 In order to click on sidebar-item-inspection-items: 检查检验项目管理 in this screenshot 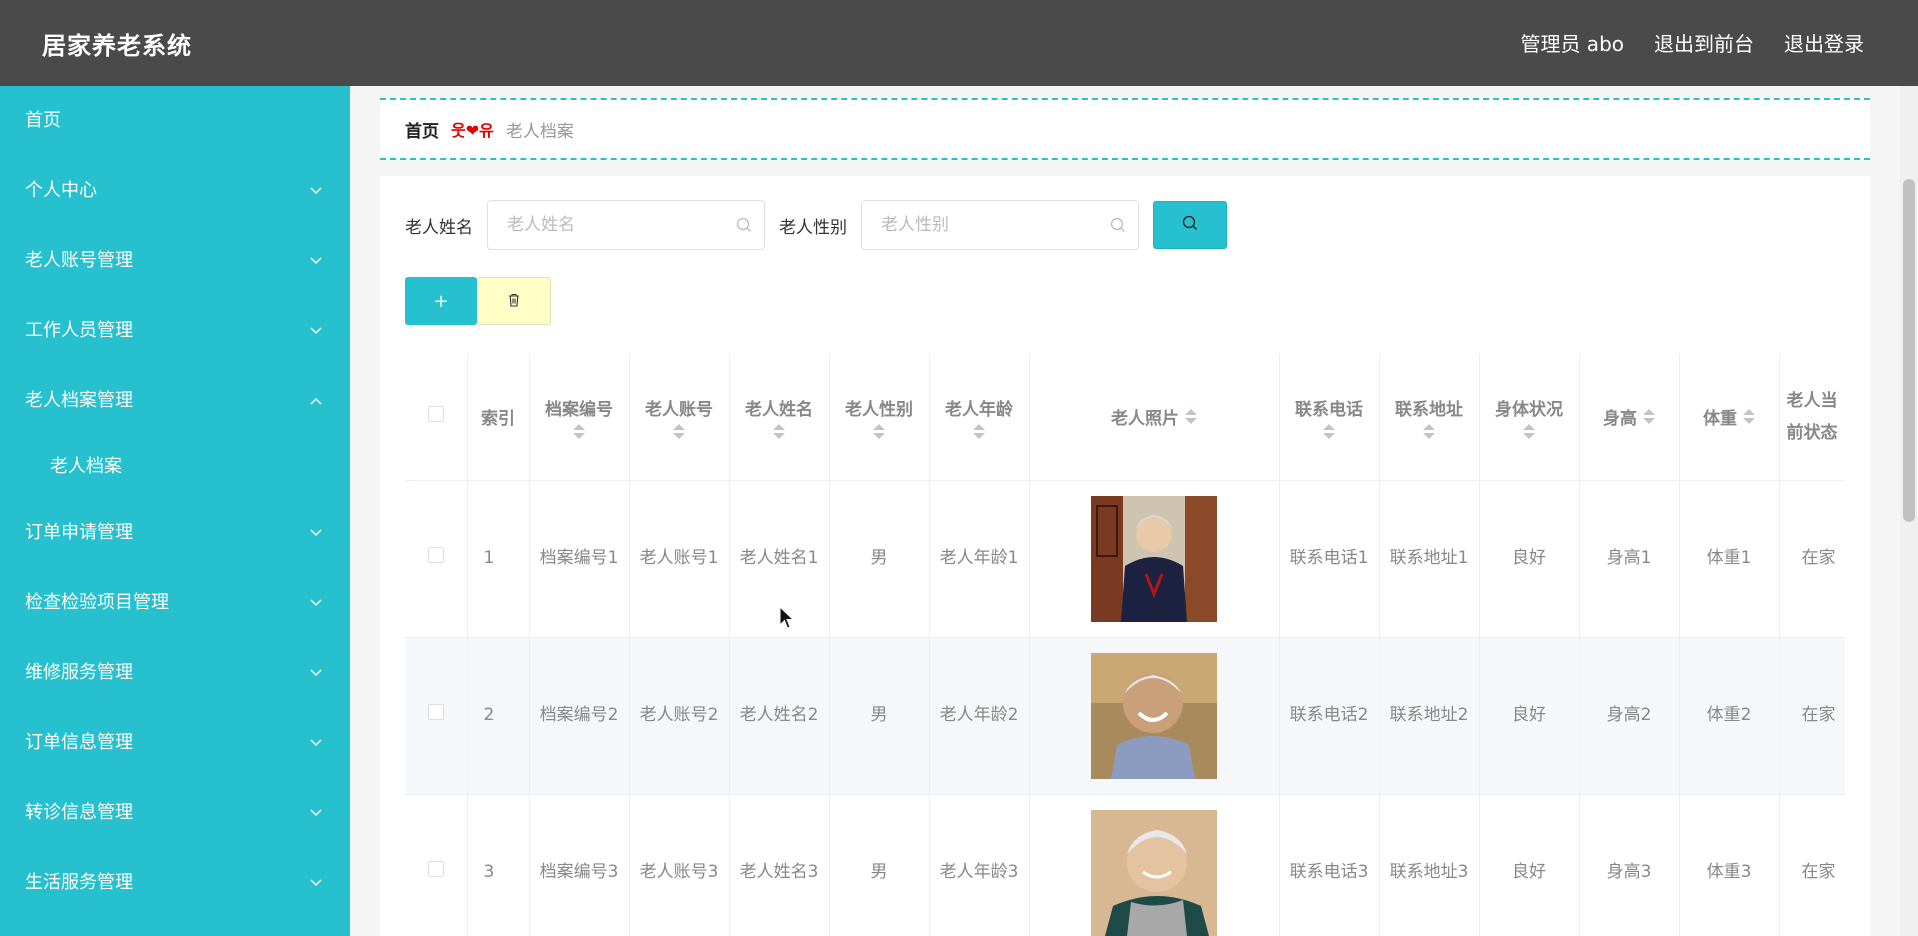, I will do `click(175, 603)`.